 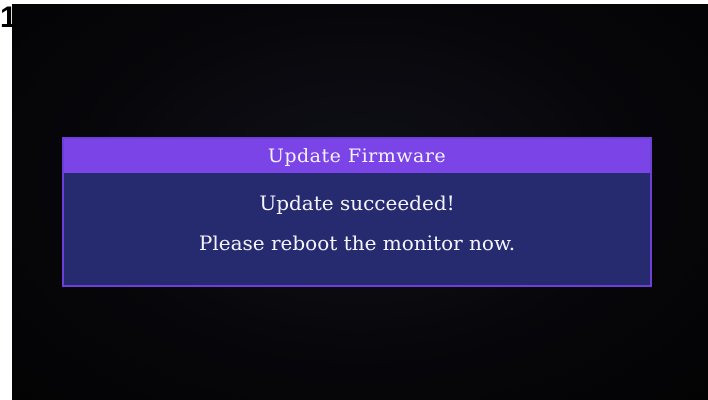 I want to click on reboot-instruction: Please reboot the monitor now., so click(x=357, y=243).